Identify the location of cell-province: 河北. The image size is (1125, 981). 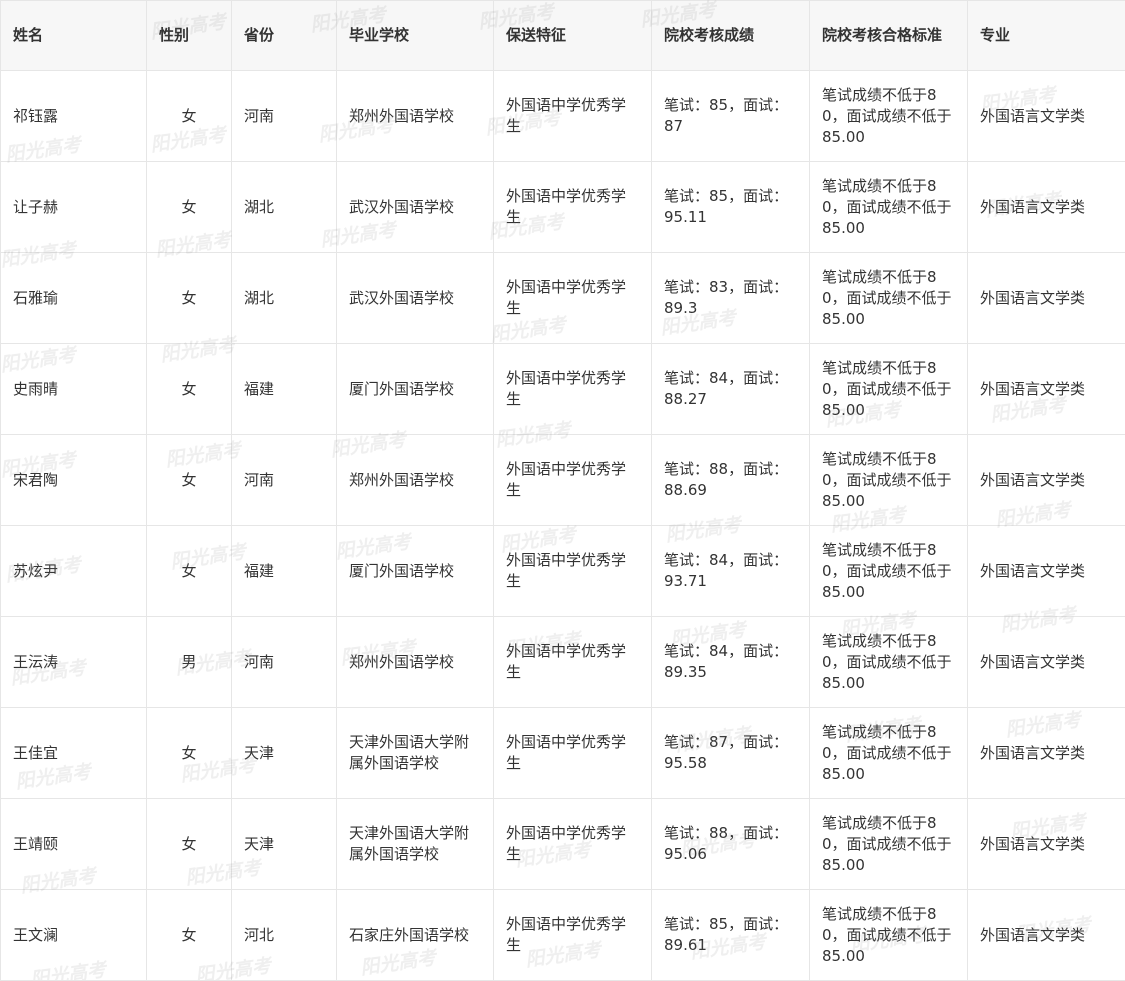
(284, 935).